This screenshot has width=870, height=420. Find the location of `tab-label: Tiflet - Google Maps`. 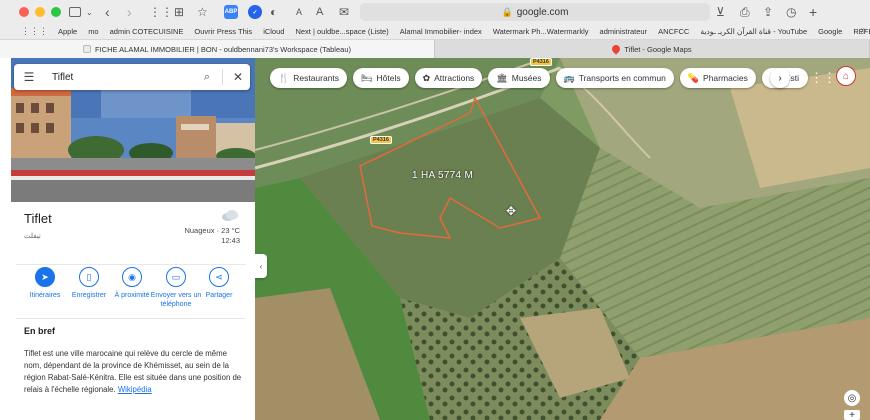

tab-label: Tiflet - Google Maps is located at coordinates (658, 49).